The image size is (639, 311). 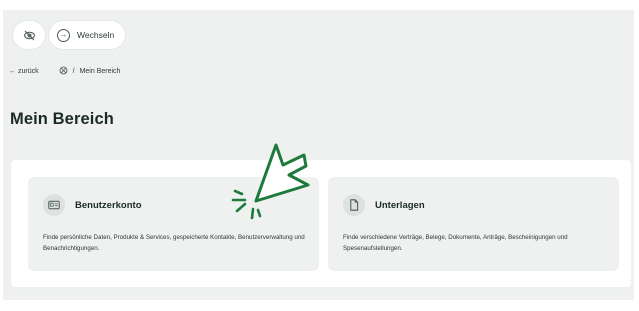 I want to click on switch-label: Wechseln, so click(x=96, y=35).